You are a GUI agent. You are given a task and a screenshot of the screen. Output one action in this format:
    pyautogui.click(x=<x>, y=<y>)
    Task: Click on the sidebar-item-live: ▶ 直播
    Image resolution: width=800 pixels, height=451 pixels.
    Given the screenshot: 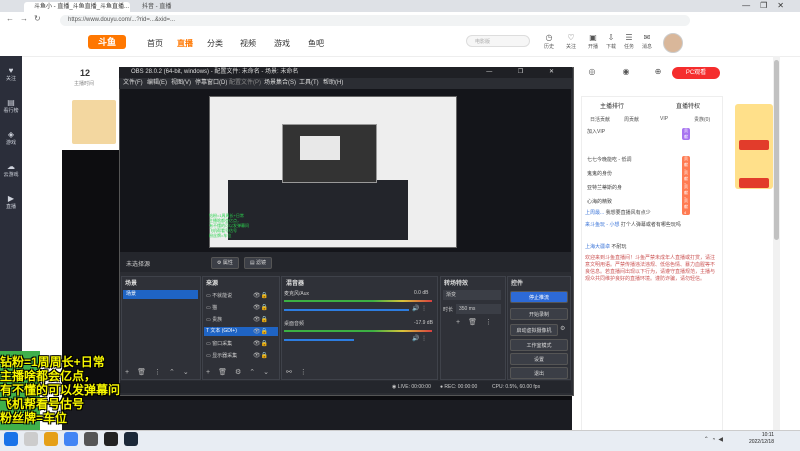 What is the action you would take?
    pyautogui.click(x=11, y=202)
    